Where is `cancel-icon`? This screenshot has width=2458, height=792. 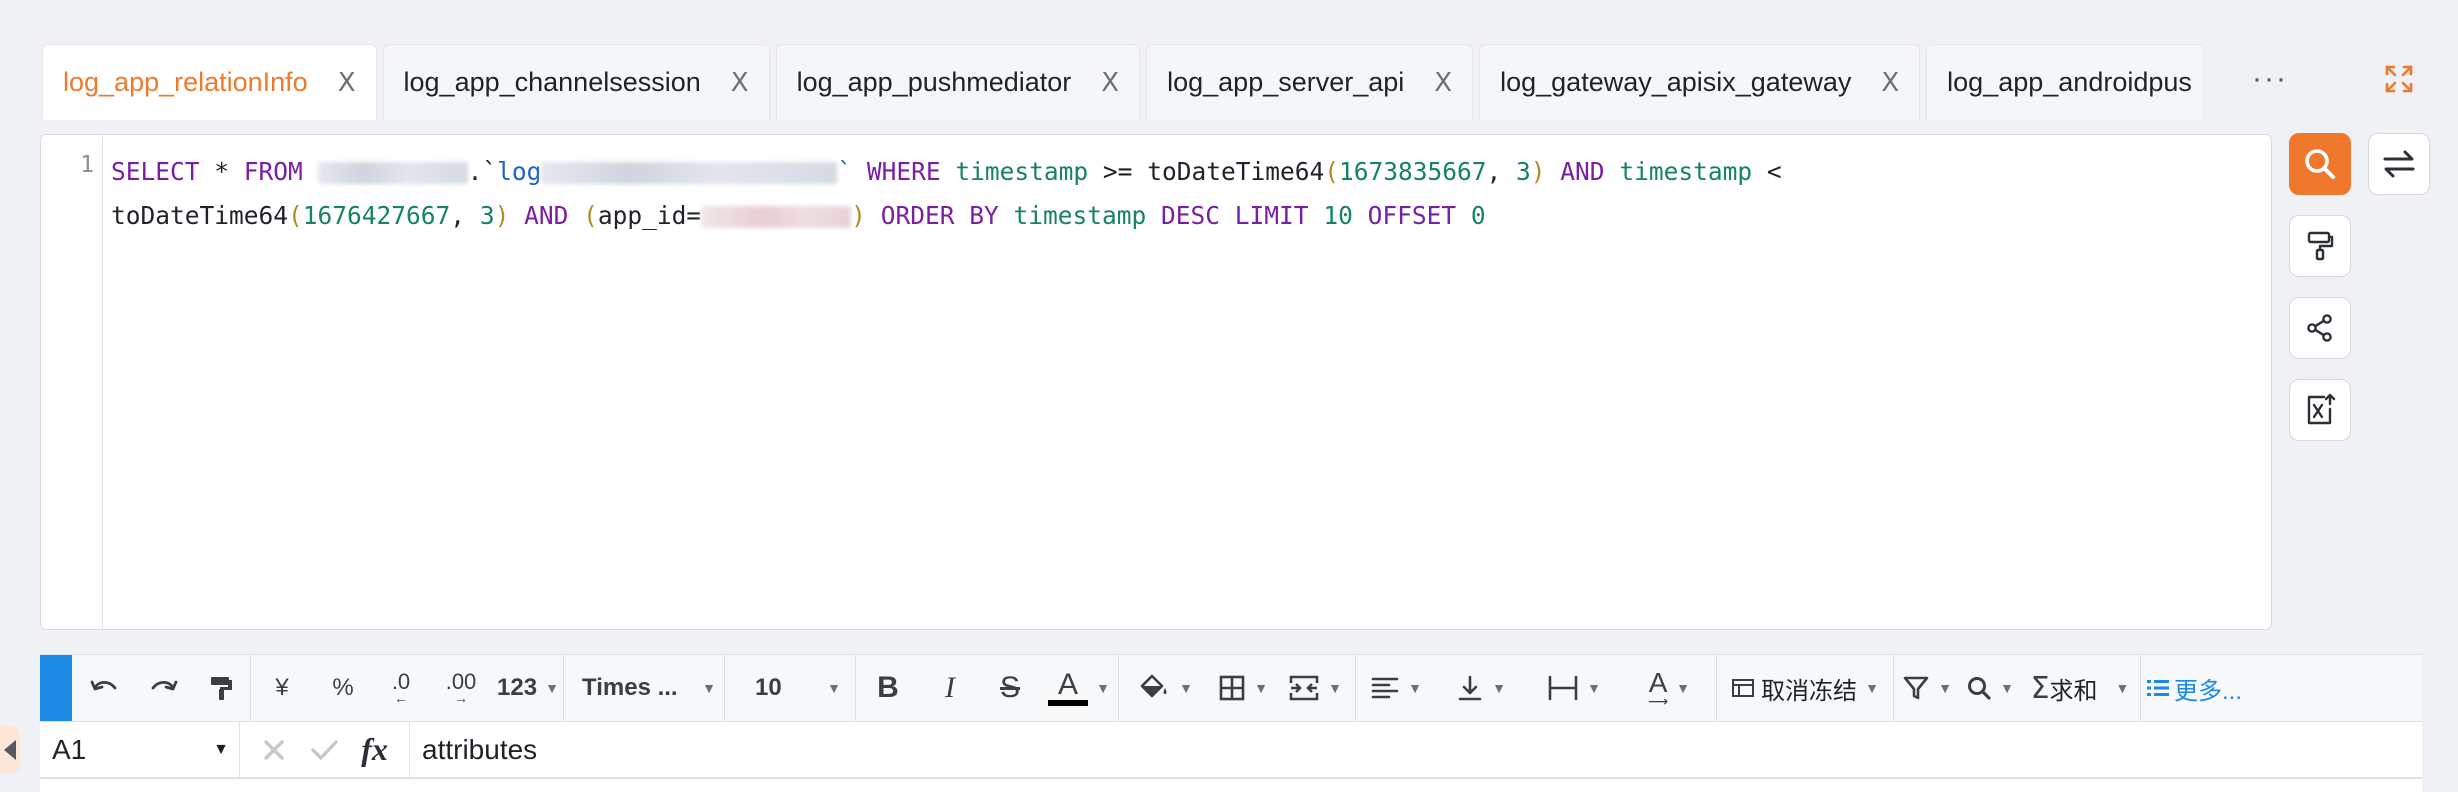 cancel-icon is located at coordinates (274, 750).